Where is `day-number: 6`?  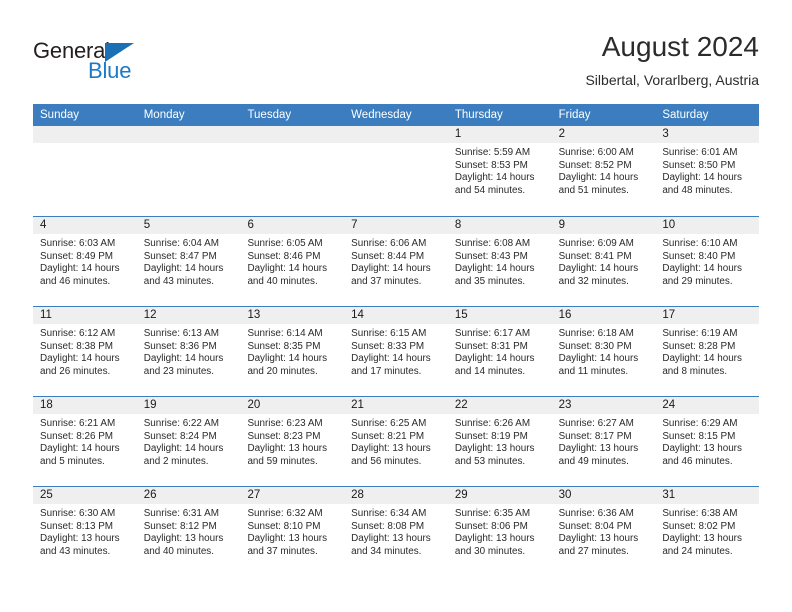
day-number: 6 is located at coordinates (292, 225).